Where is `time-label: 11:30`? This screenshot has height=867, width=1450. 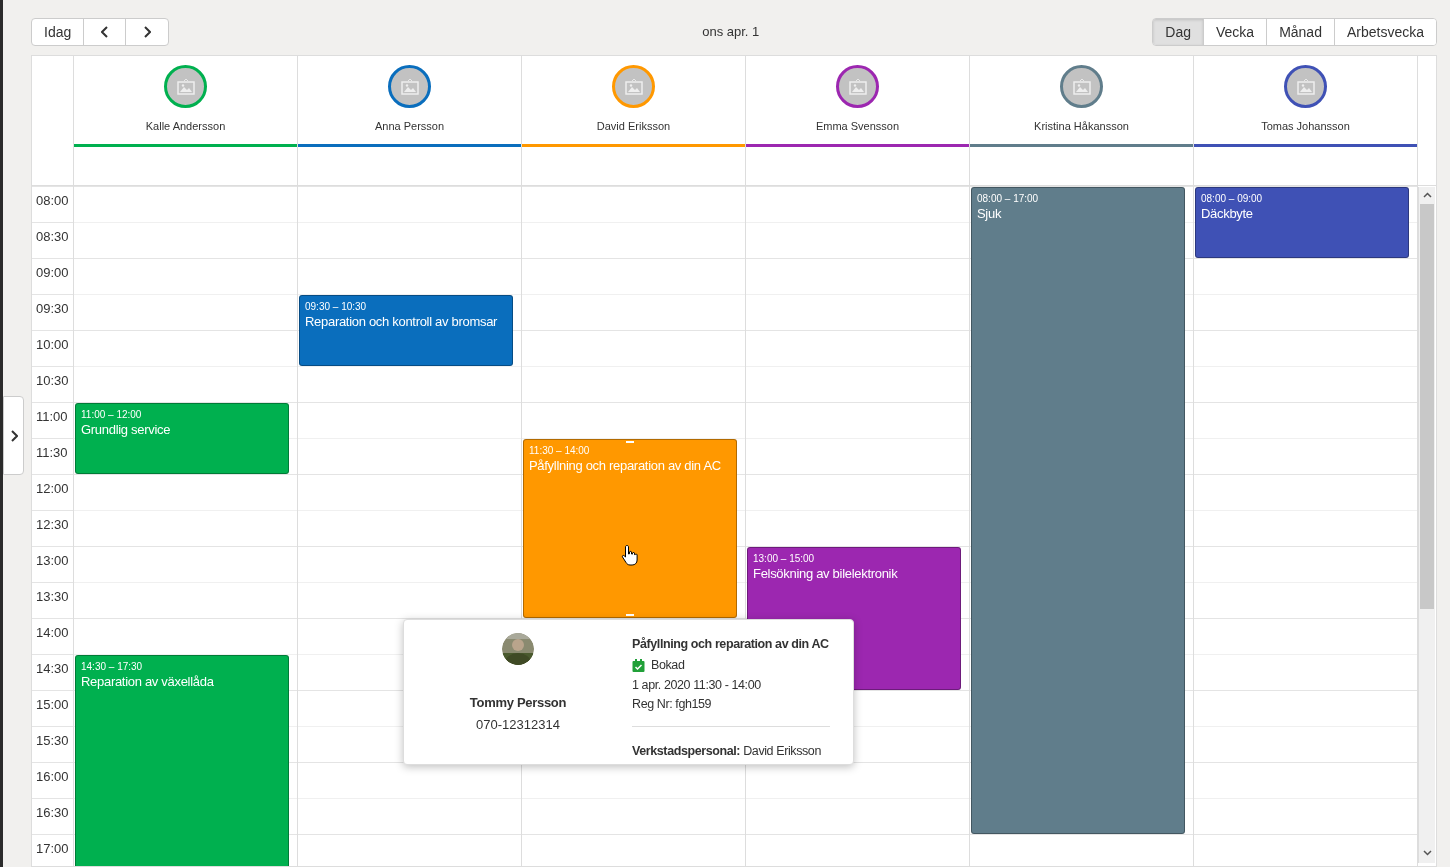
time-label: 11:30 is located at coordinates (52, 452).